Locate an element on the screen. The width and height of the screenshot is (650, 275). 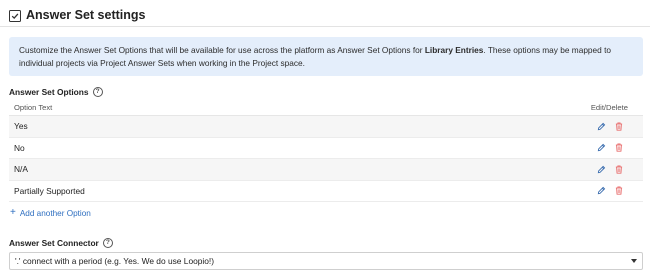
answer-set-options-label: Answer Set Options ? is located at coordinates (56, 92).